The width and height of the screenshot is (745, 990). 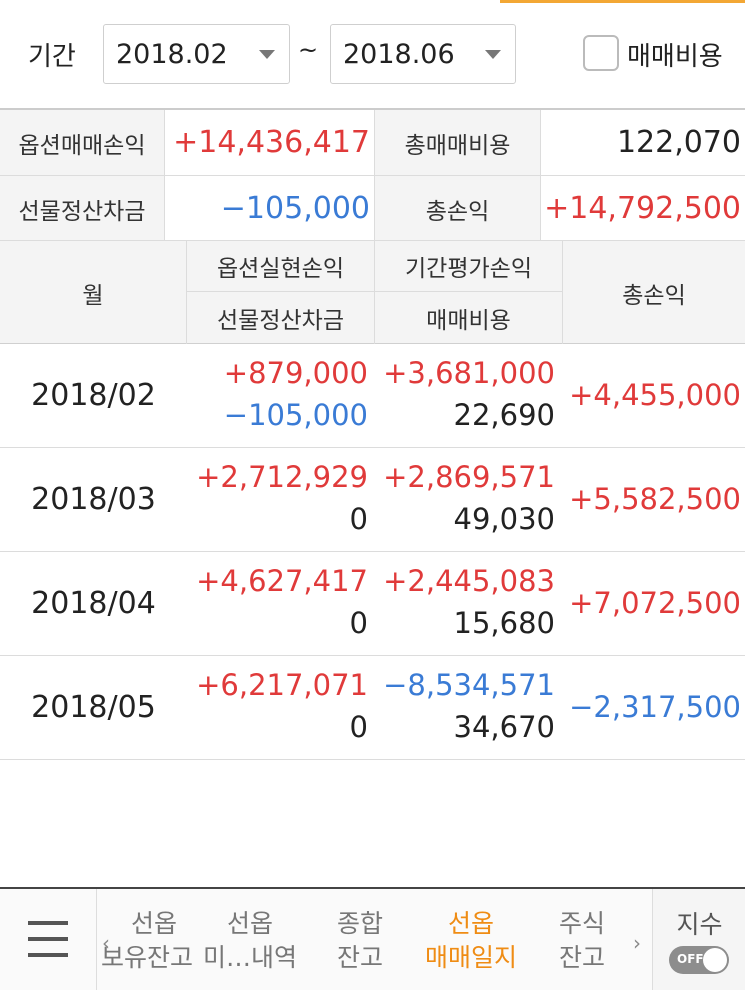 I want to click on summary-row: 선물정산차금 −105,000 총손익 +14,792,500, so click(x=372, y=209).